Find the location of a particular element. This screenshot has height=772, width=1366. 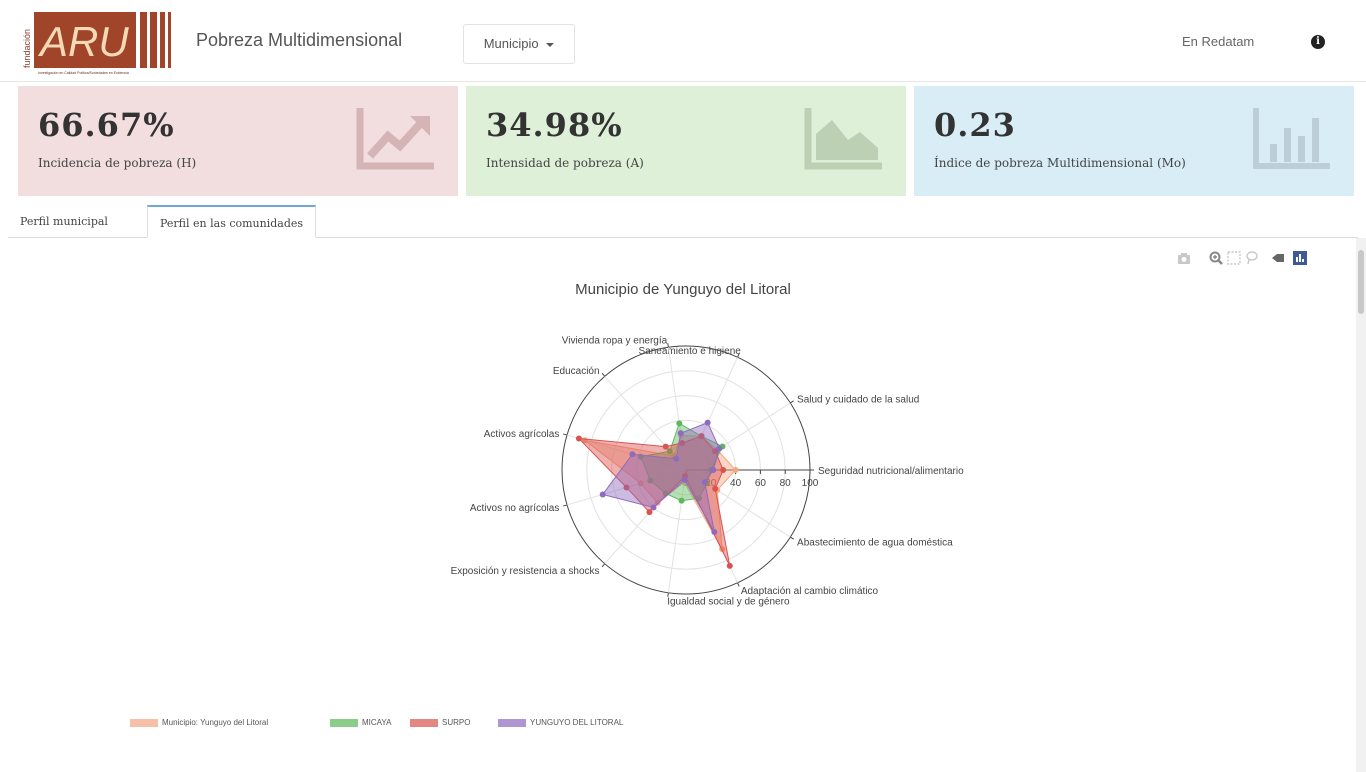

logo-text: ARU is located at coordinates (83, 41).